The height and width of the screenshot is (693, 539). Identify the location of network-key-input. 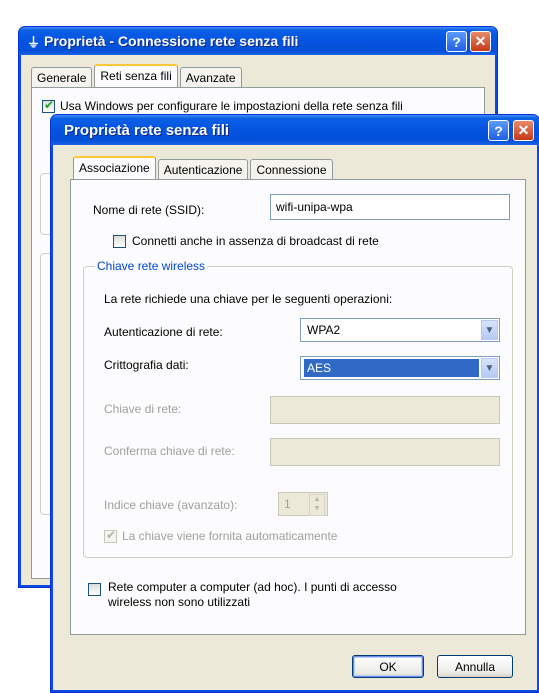
(385, 410).